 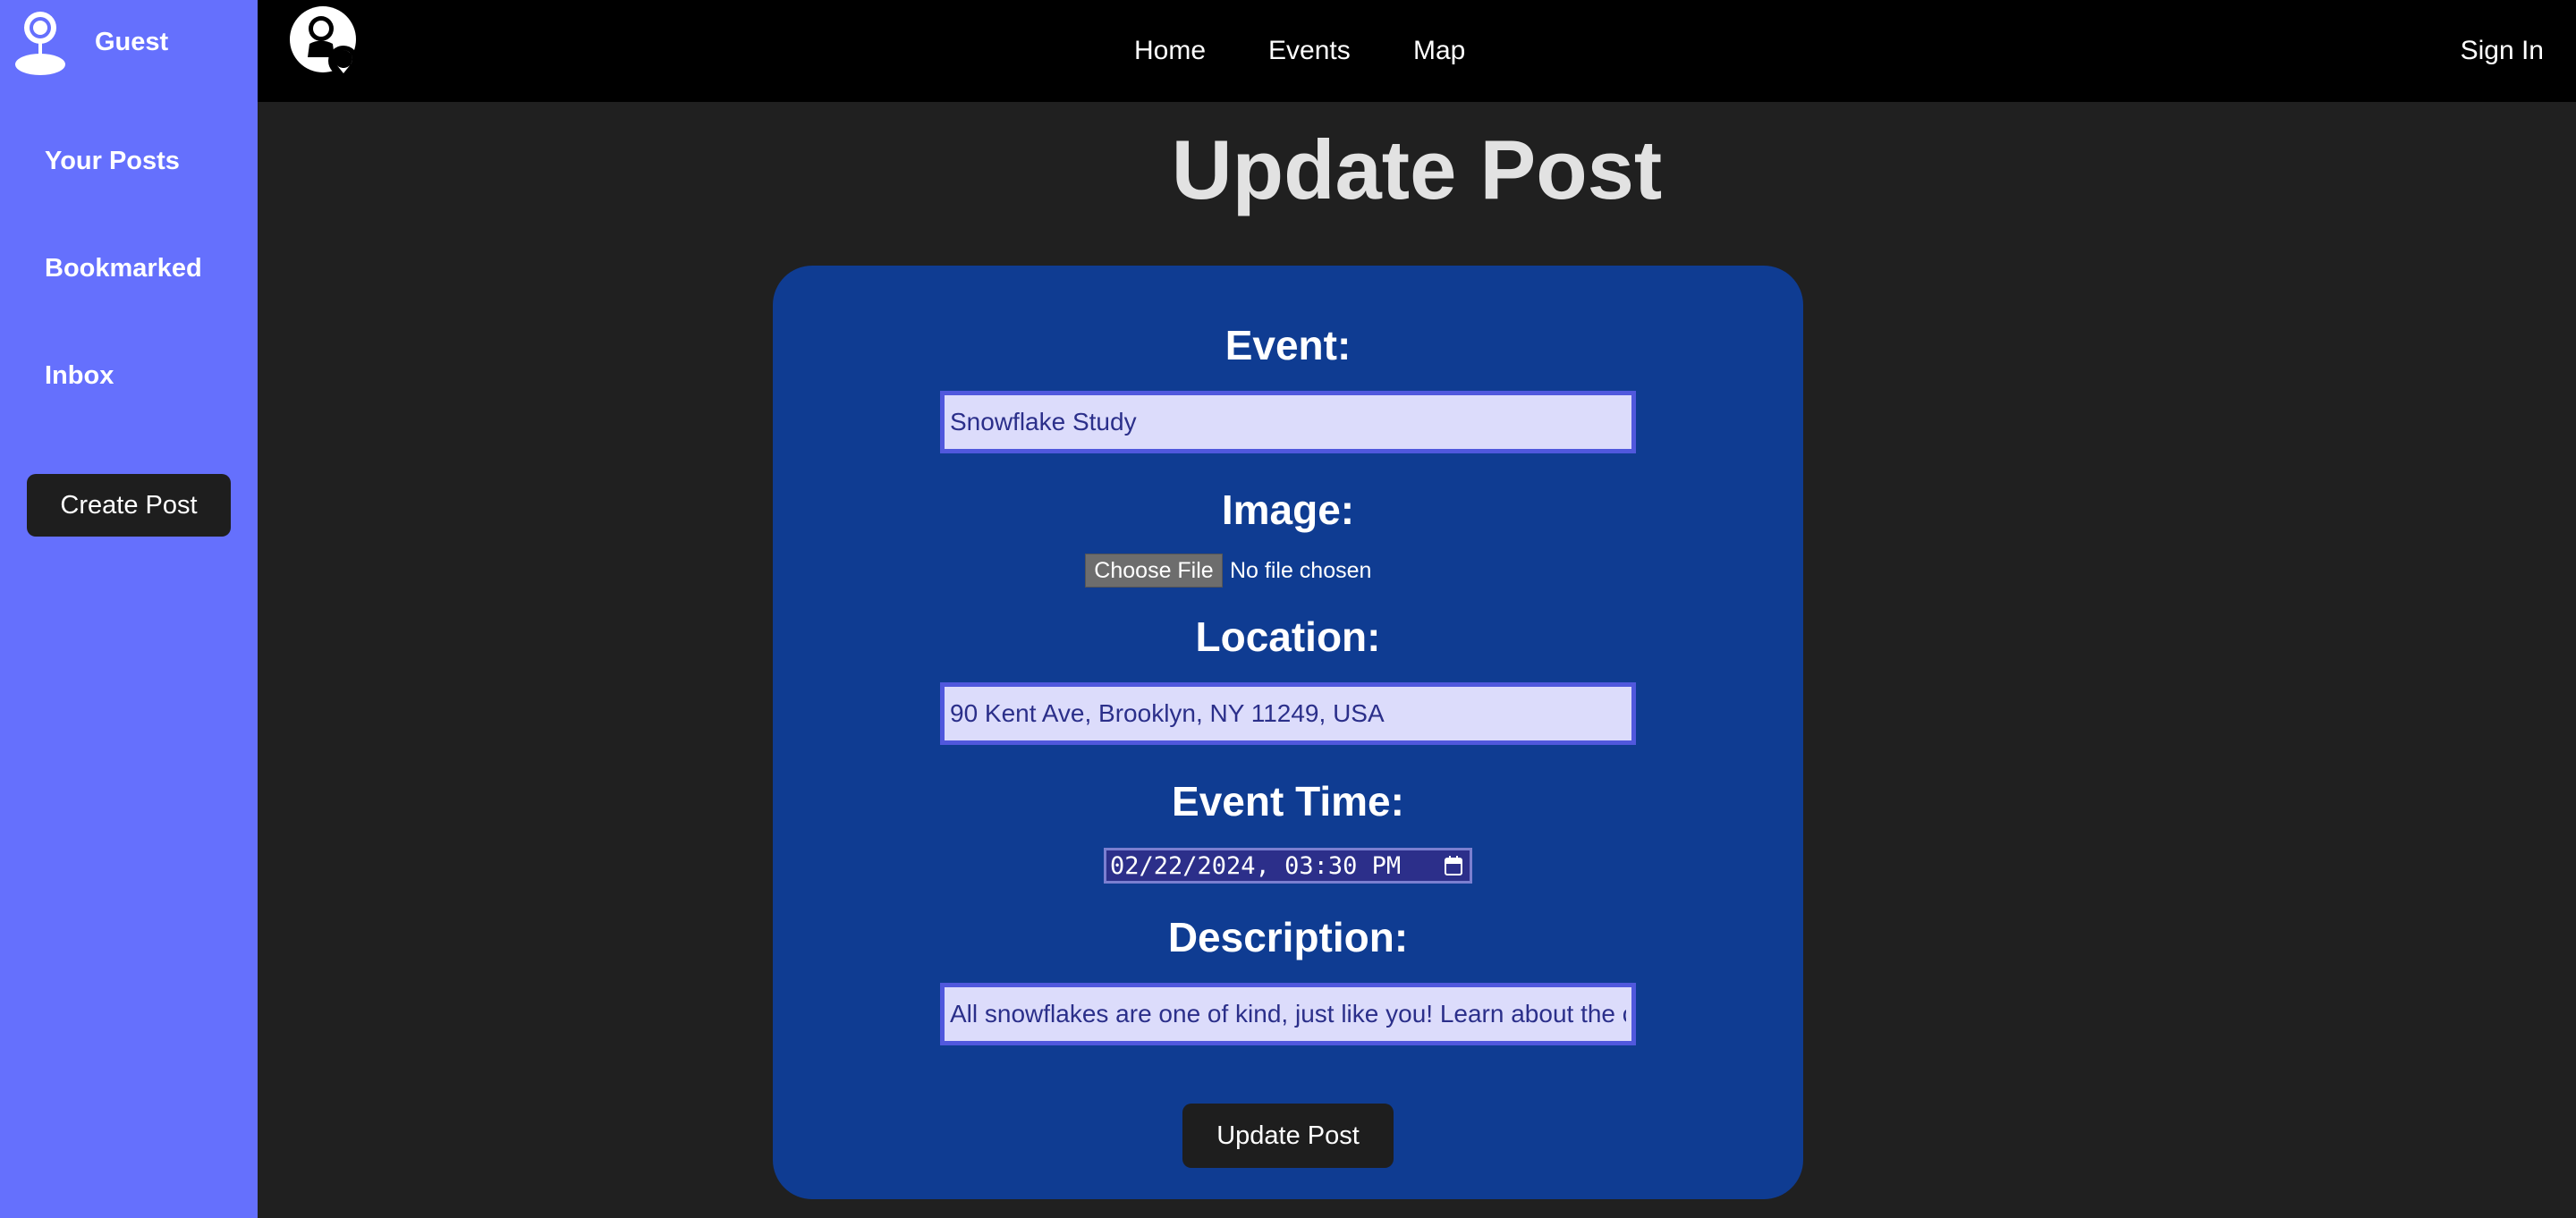 What do you see at coordinates (1288, 1014) in the screenshot?
I see `description-input` at bounding box center [1288, 1014].